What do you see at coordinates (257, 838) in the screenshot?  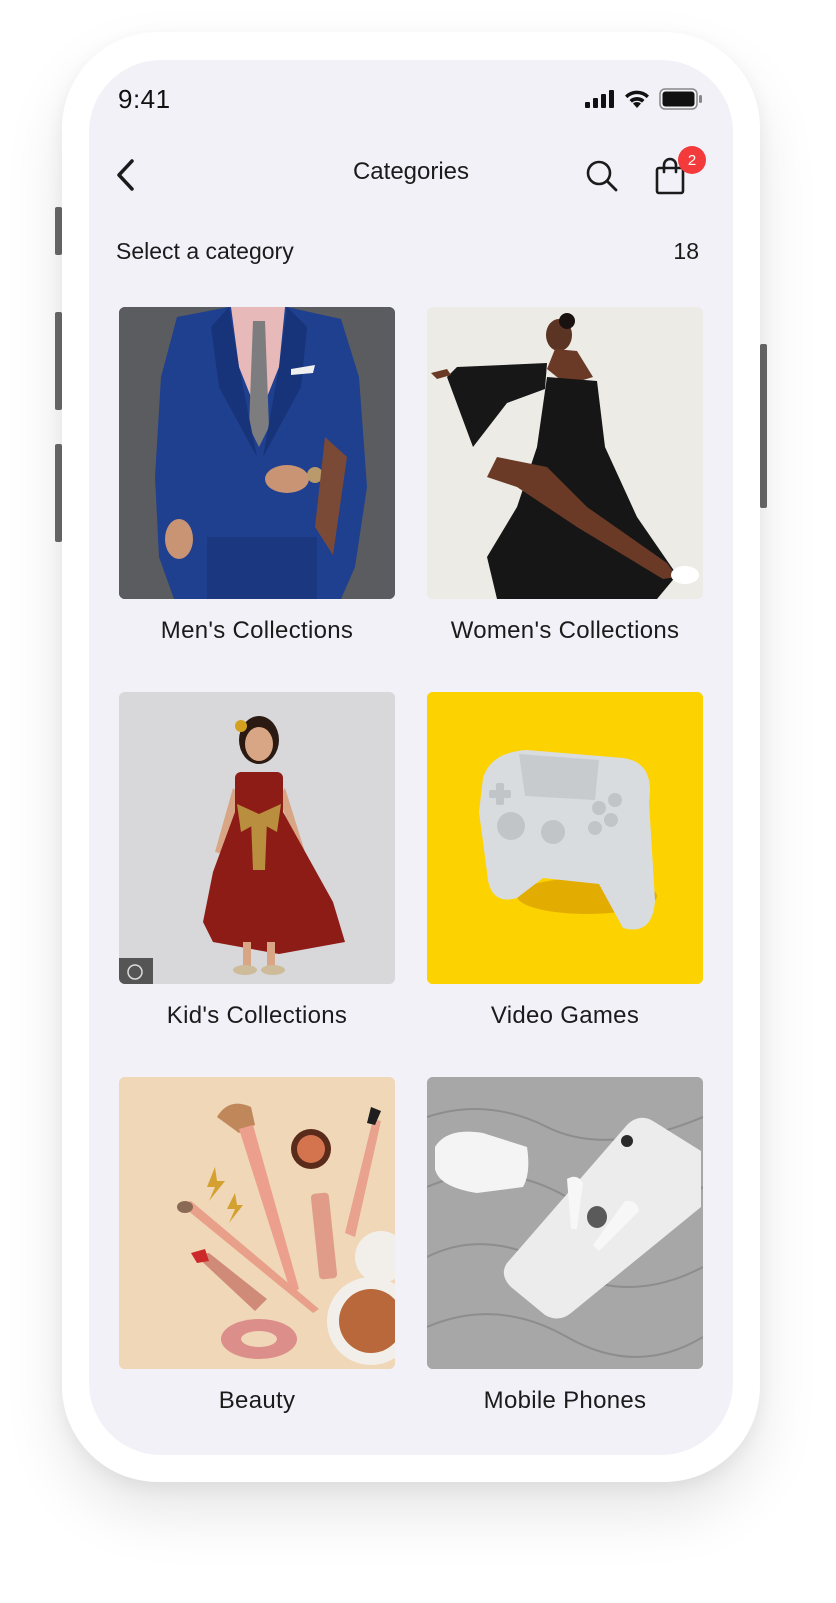 I see `kids-dress-photo` at bounding box center [257, 838].